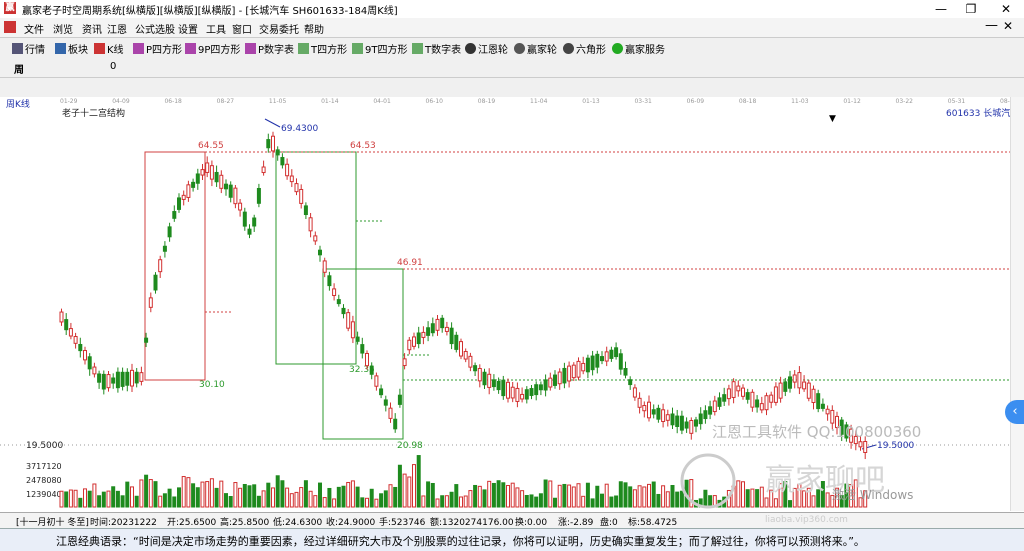 Image resolution: width=1024 pixels, height=551 pixels. What do you see at coordinates (436, 48) in the screenshot?
I see `toolbar-t-table: T数字表` at bounding box center [436, 48].